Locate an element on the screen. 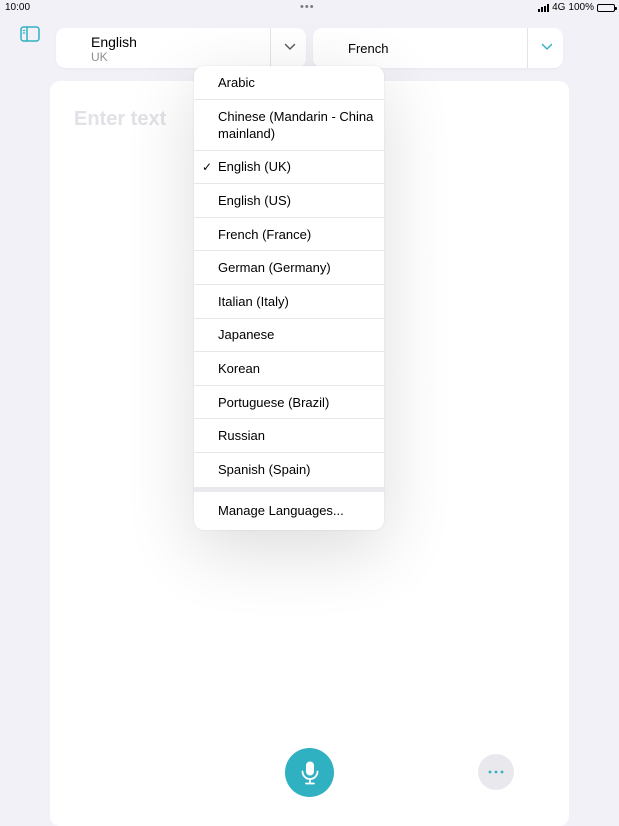 This screenshot has width=619, height=826. status-bar: 10:00 ••• 4G 100% is located at coordinates (309, 8).